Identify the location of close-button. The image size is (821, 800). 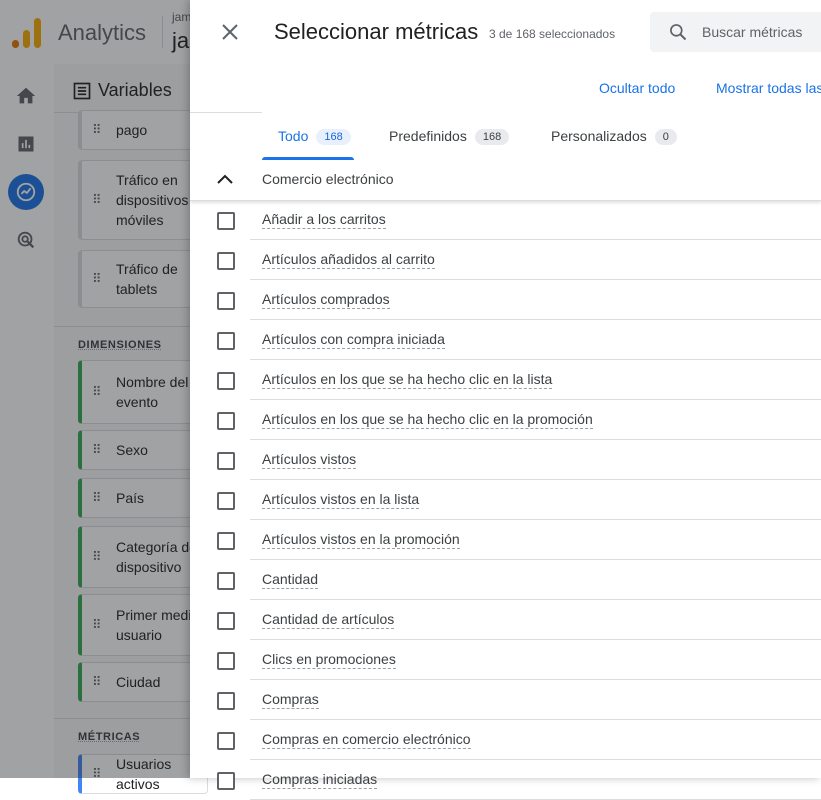
(230, 32).